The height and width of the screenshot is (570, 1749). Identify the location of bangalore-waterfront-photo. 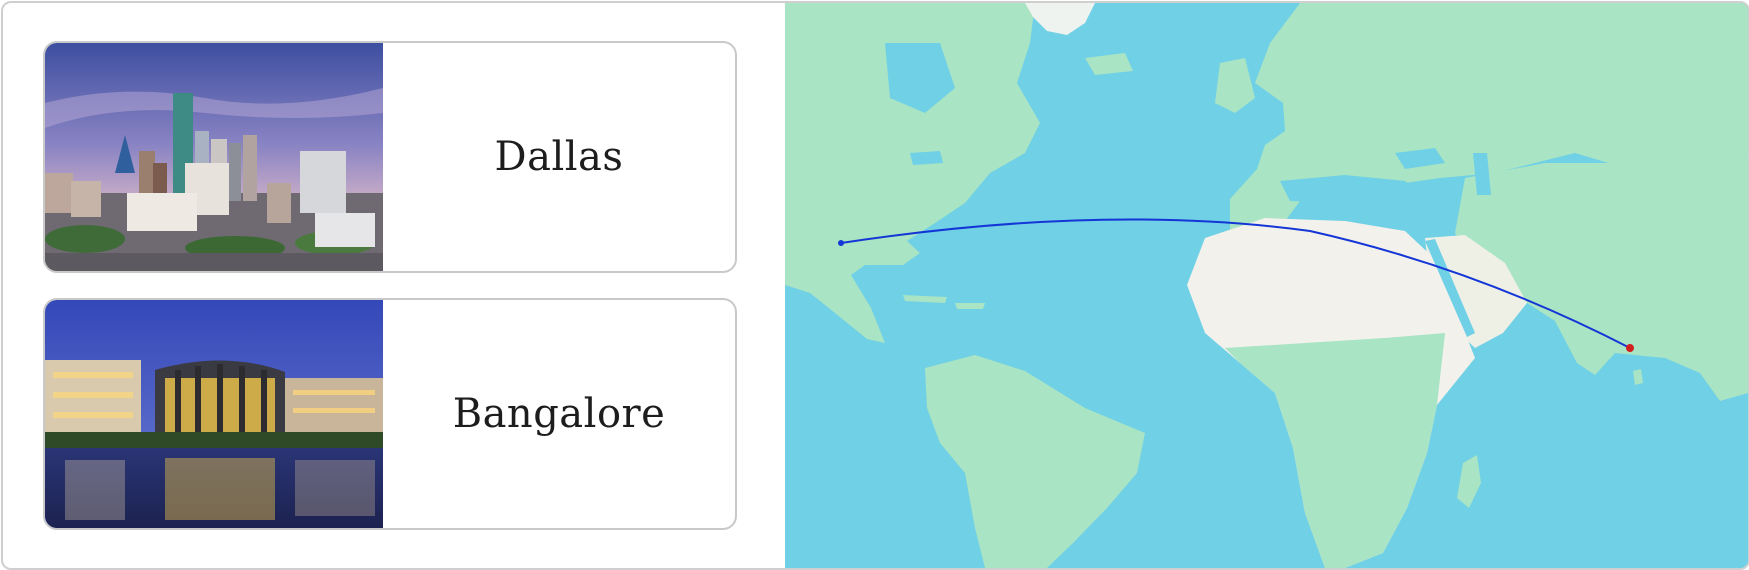
(214, 414).